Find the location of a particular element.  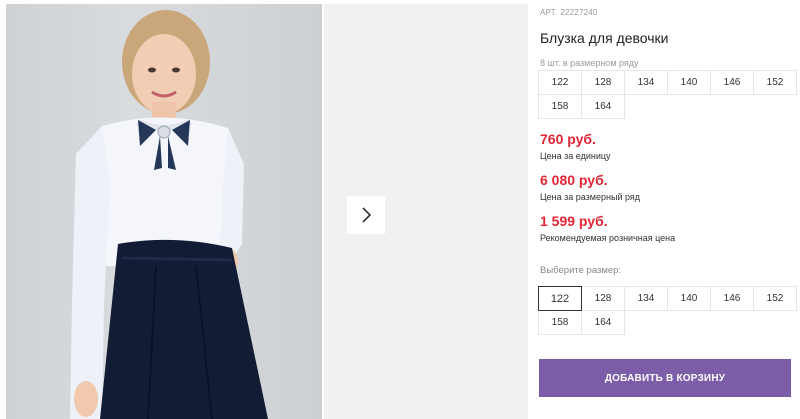

size-option: 152 is located at coordinates (775, 298).